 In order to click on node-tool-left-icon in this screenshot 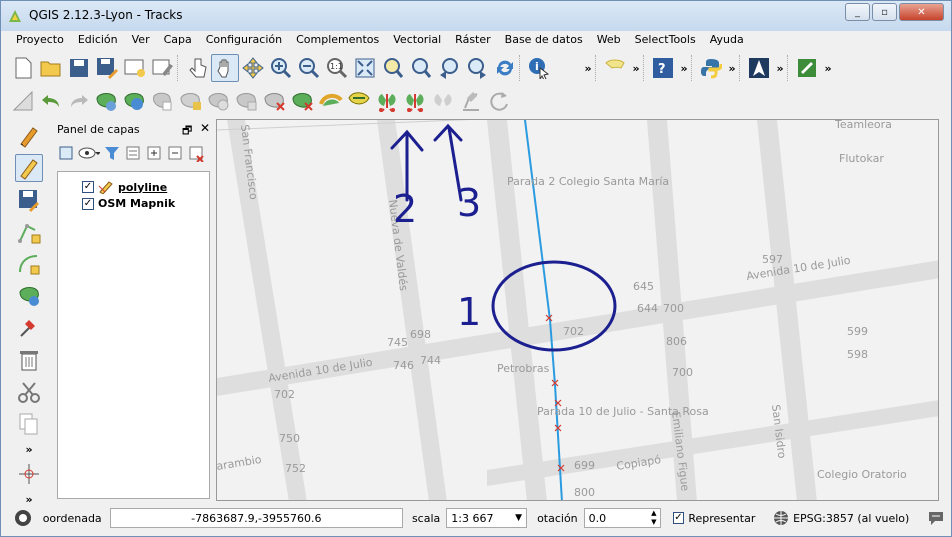, I will do `click(29, 328)`.